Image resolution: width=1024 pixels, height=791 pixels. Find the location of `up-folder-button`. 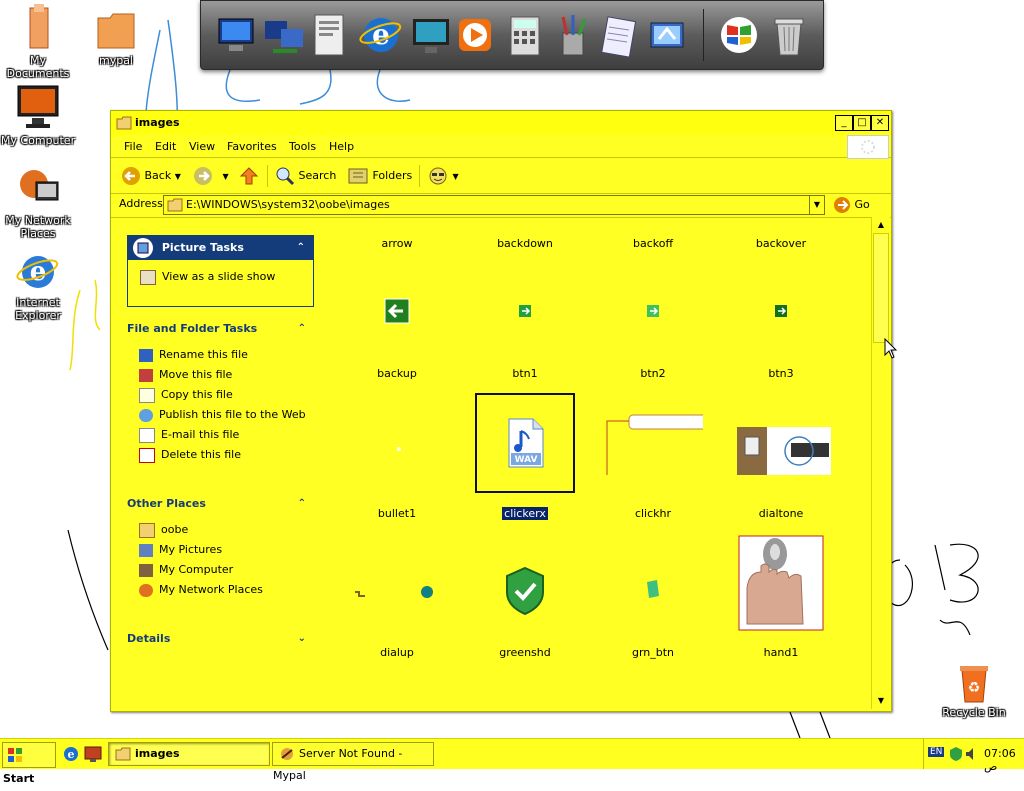

up-folder-button is located at coordinates (249, 176).